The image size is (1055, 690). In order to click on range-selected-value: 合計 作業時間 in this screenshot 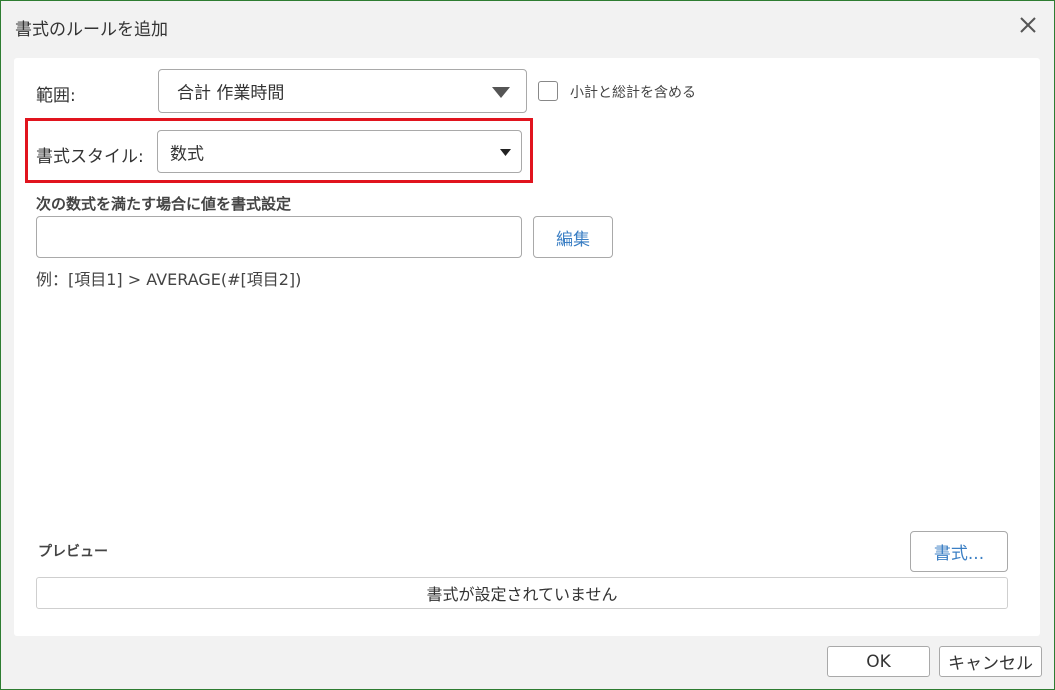, I will do `click(231, 93)`.